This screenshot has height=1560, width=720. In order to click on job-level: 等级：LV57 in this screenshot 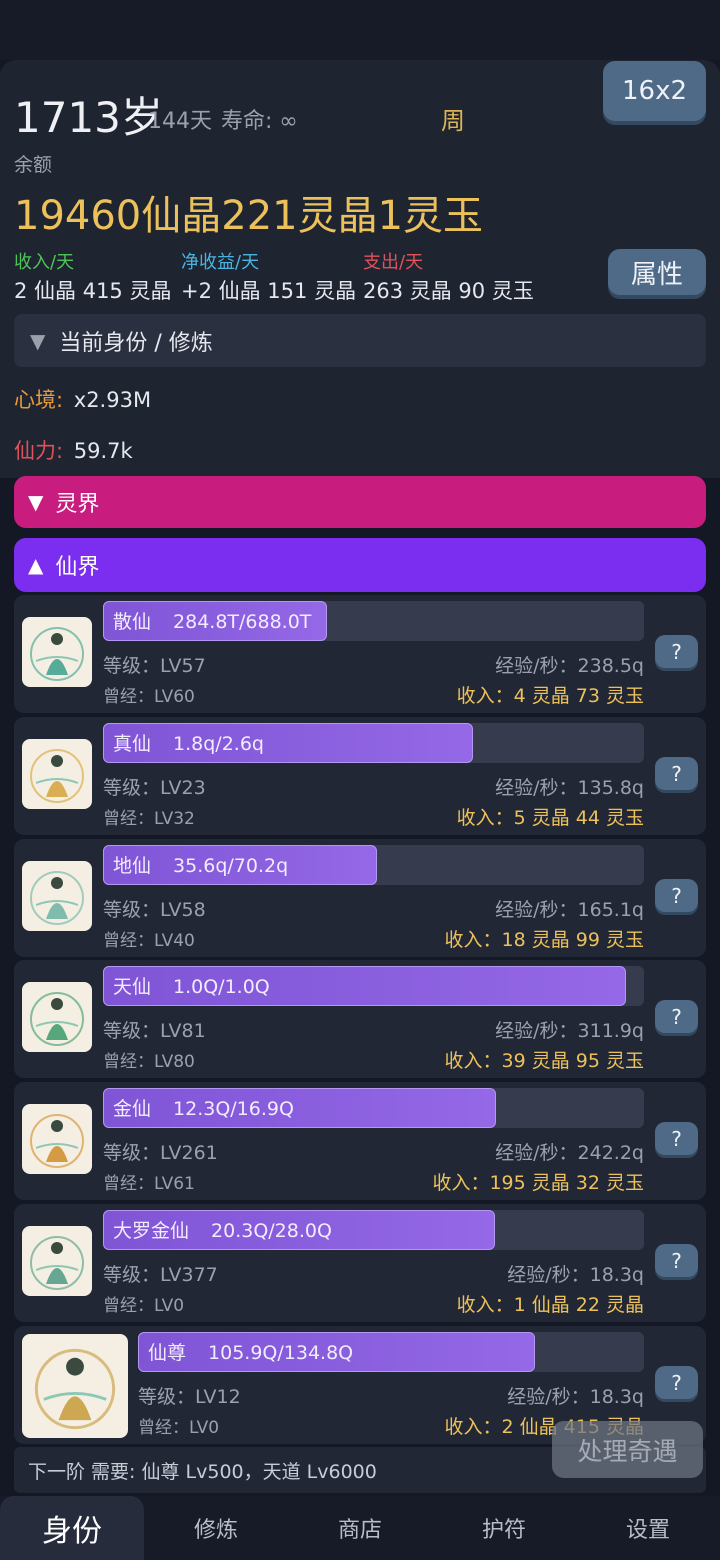, I will do `click(154, 666)`.